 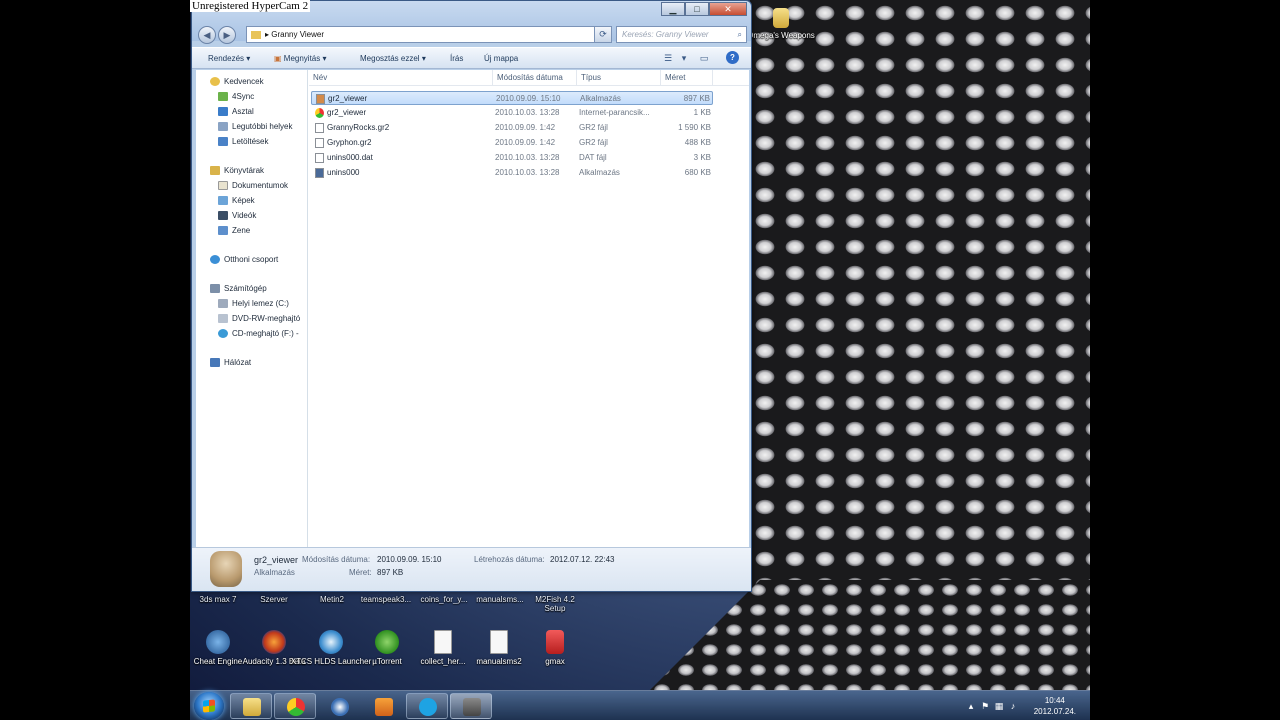 What do you see at coordinates (697, 9) in the screenshot?
I see `maximize-button: □` at bounding box center [697, 9].